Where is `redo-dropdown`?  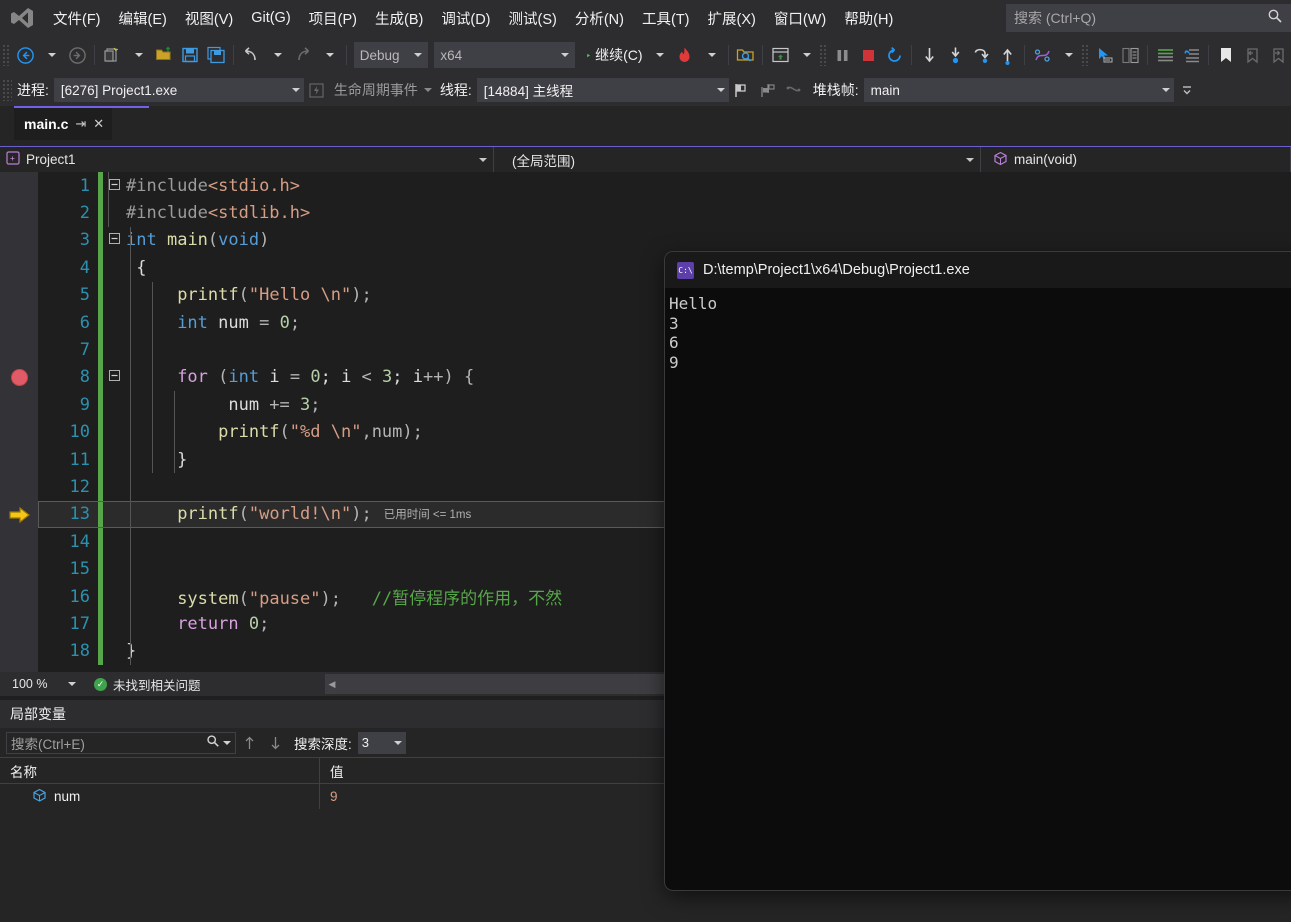
redo-dropdown is located at coordinates (329, 55).